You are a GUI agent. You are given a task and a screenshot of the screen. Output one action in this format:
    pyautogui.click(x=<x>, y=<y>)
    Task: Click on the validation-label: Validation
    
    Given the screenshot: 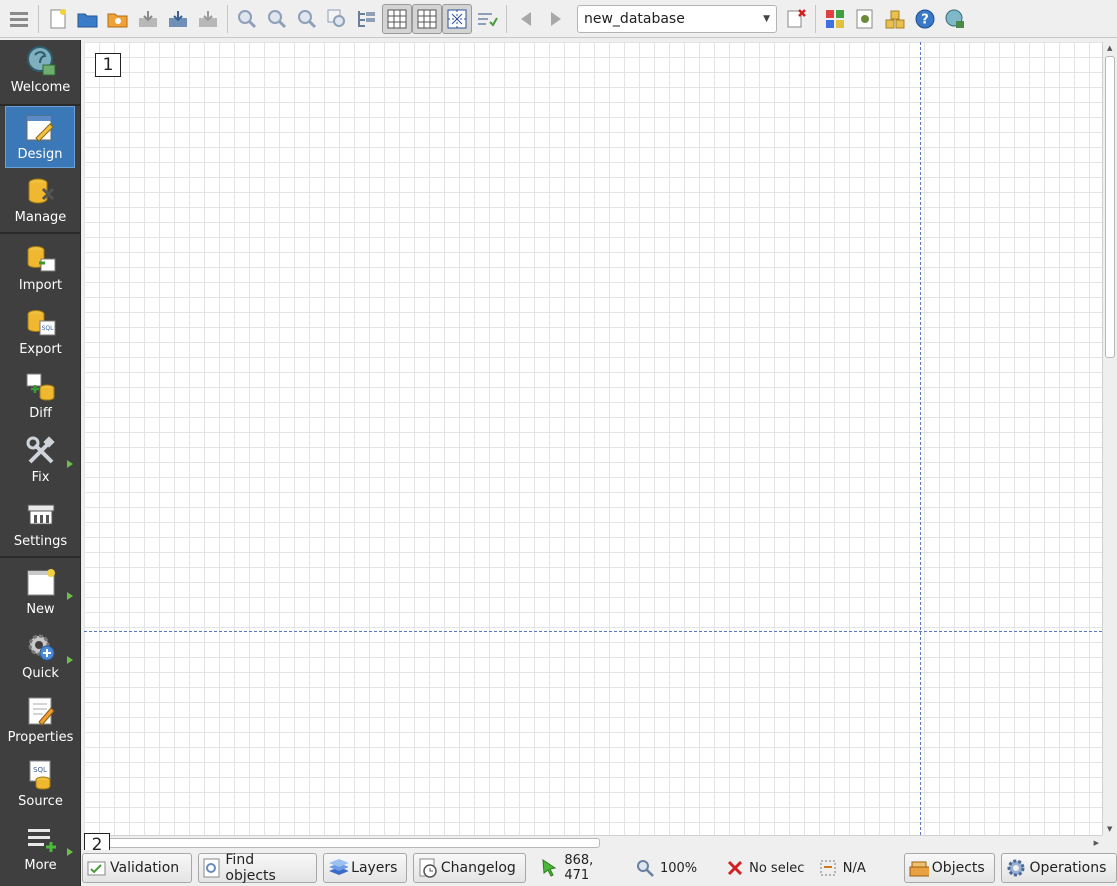 What is the action you would take?
    pyautogui.click(x=145, y=868)
    